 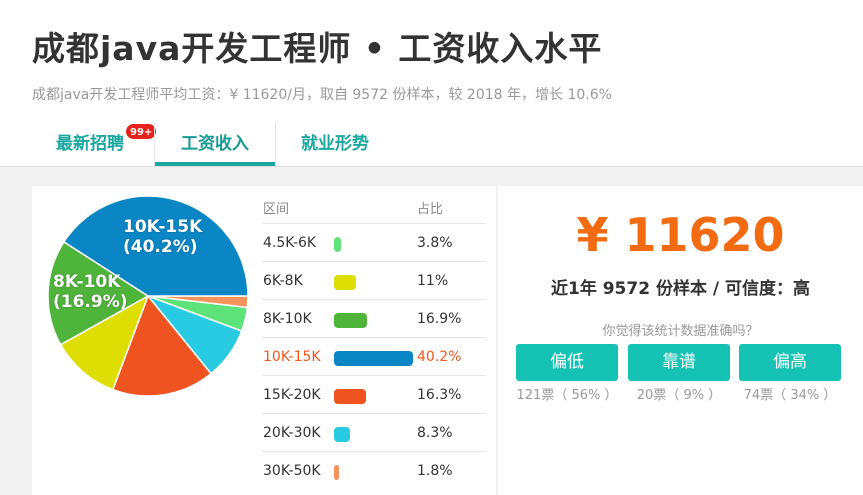 I want to click on pie-label-8k-10k-pct: (16.9%), so click(x=90, y=302).